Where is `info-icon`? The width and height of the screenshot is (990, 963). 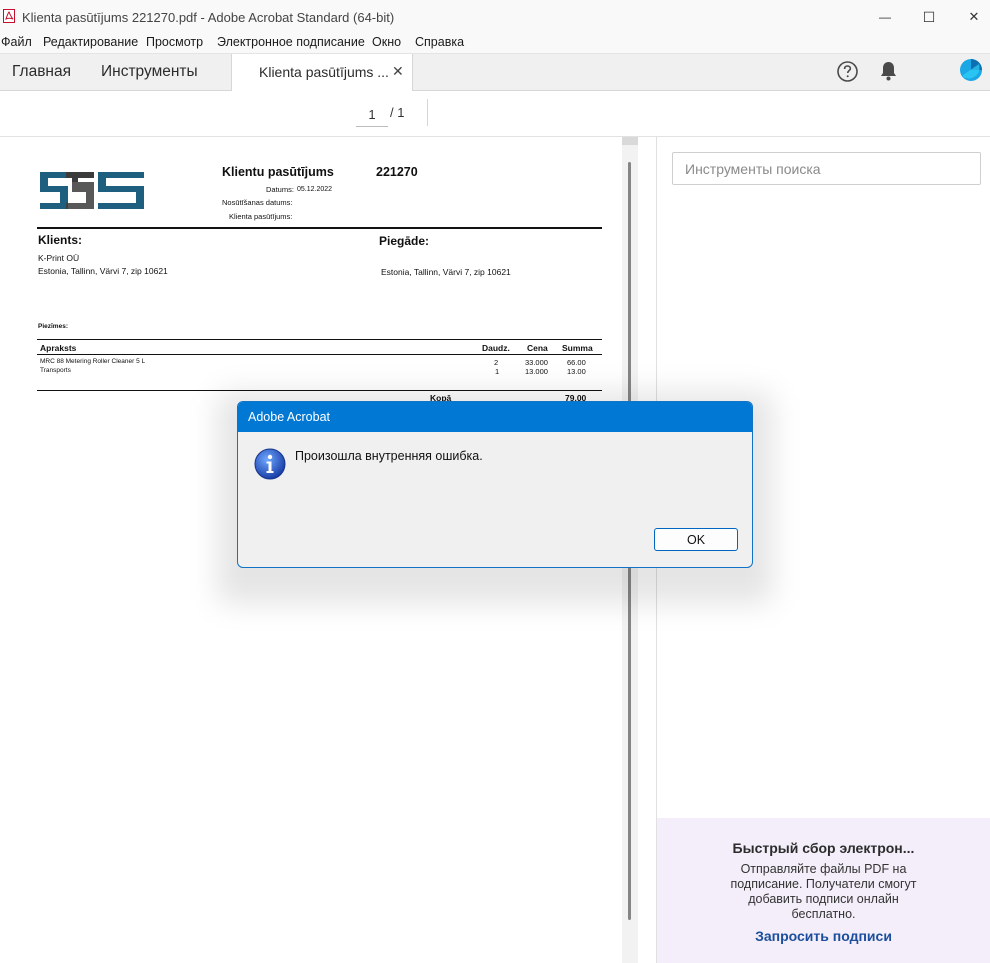 info-icon is located at coordinates (270, 464).